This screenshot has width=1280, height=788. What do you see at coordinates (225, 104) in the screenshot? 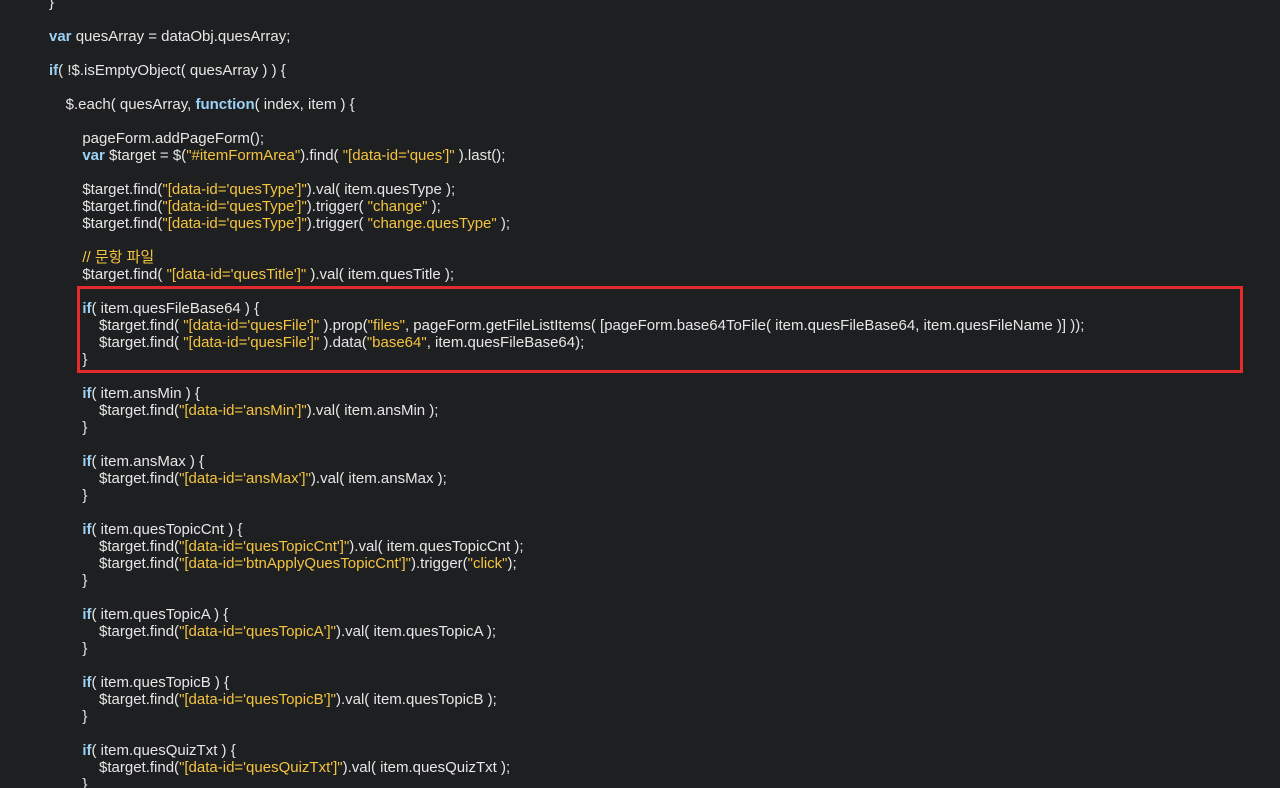
I see `code-keyword: function` at bounding box center [225, 104].